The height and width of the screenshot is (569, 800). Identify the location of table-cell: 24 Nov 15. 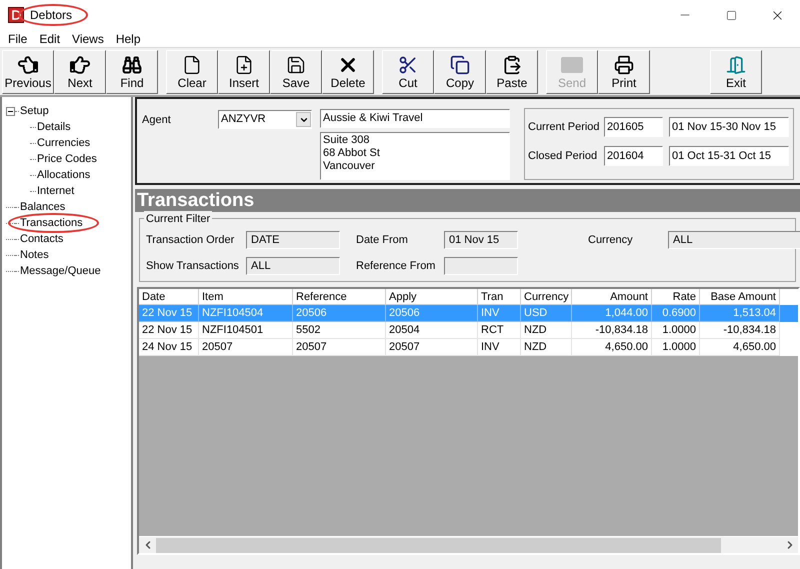
(169, 347).